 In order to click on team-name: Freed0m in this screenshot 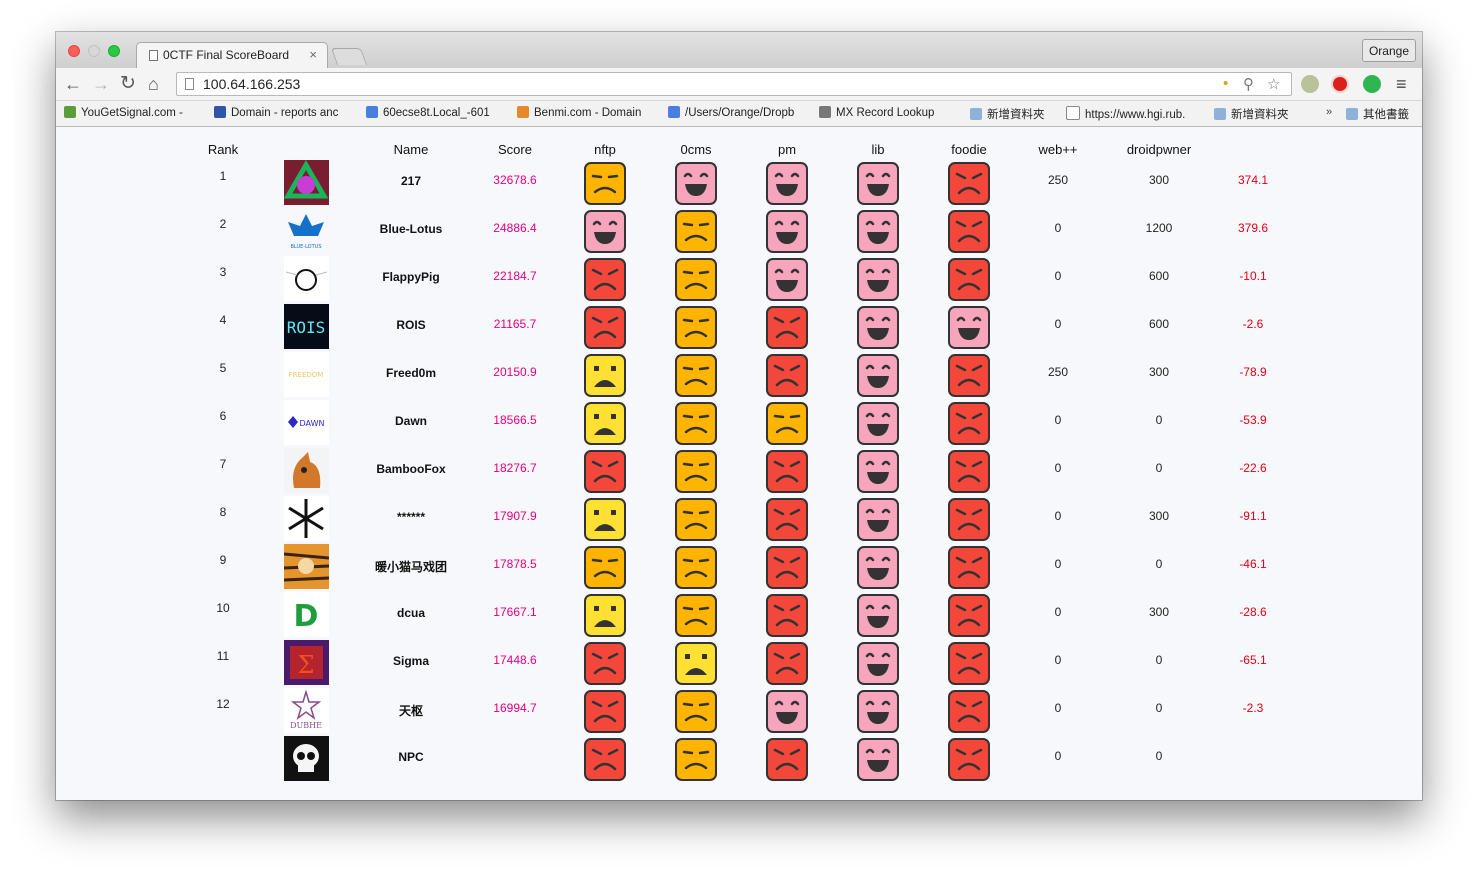, I will do `click(411, 373)`.